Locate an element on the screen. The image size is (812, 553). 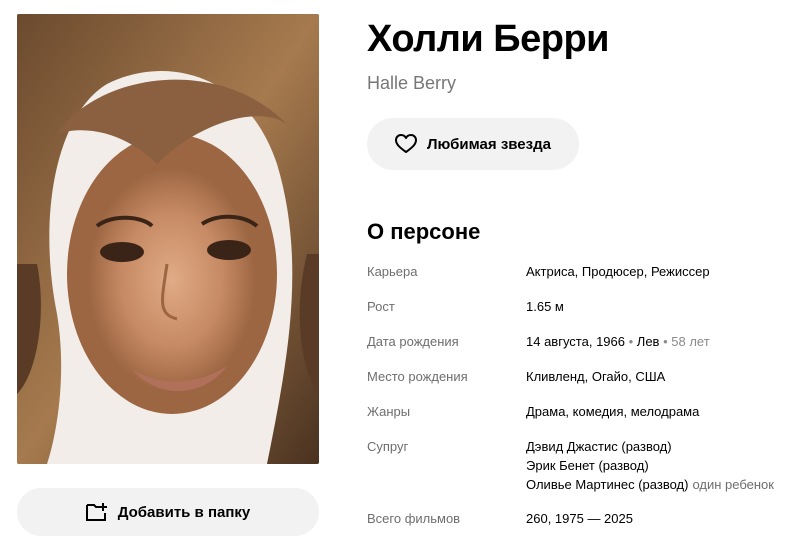
birth-date-value: 14 августа, 1966 • Лев • 58 лет is located at coordinates (618, 341).